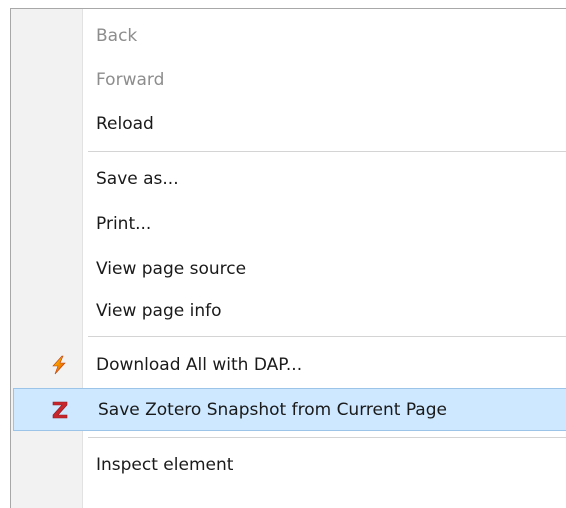 The image size is (566, 508). Describe the element at coordinates (59, 365) in the screenshot. I see `lightning-icon` at that location.